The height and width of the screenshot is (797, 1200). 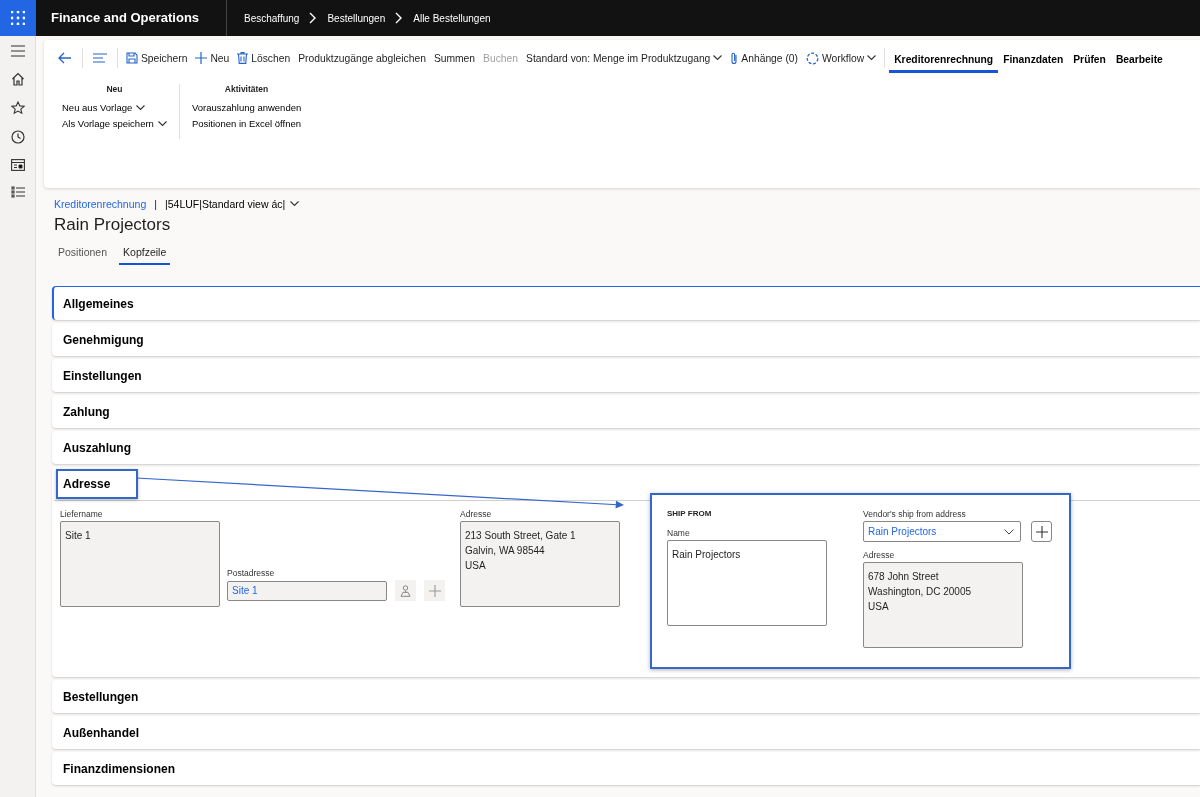 What do you see at coordinates (841, 58) in the screenshot?
I see `toolbar-button: Workflow` at bounding box center [841, 58].